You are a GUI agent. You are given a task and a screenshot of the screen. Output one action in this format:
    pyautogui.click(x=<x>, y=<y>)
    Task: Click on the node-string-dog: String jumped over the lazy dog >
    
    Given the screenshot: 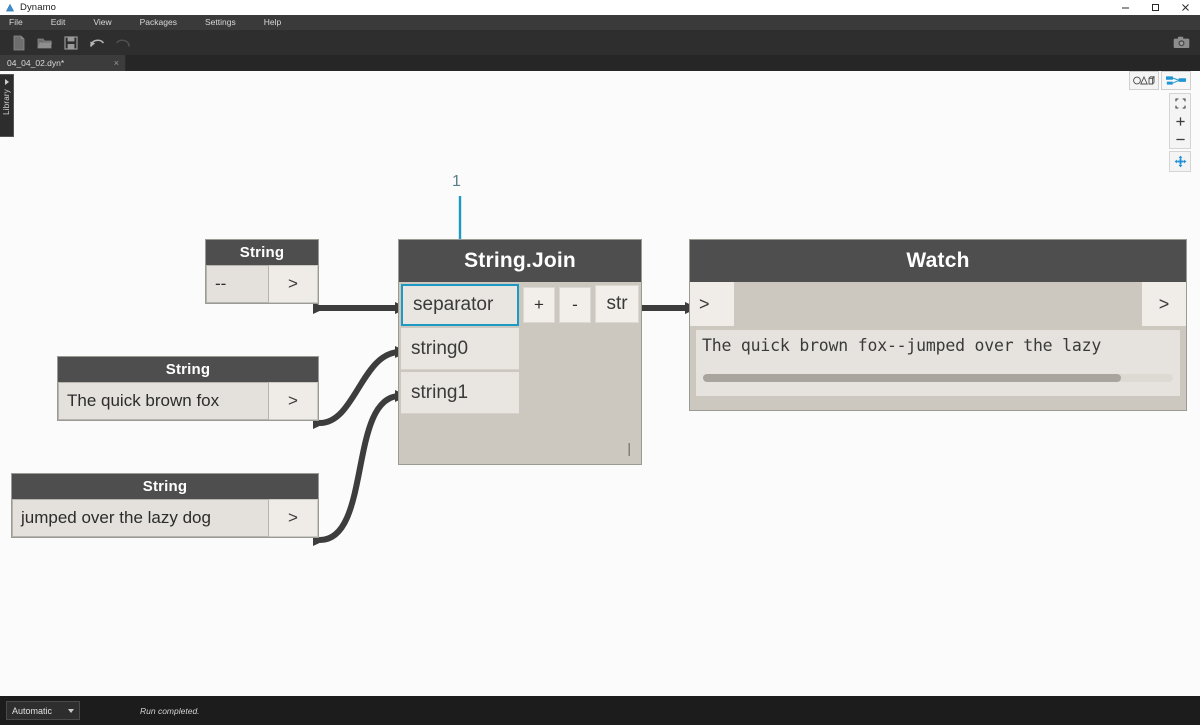 What is the action you would take?
    pyautogui.click(x=165, y=505)
    